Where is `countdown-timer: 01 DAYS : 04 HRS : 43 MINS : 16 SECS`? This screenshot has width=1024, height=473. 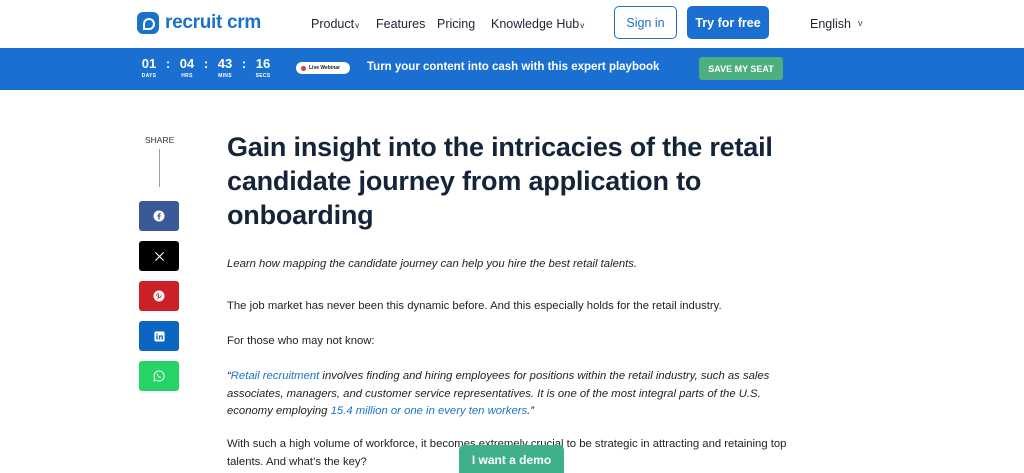 countdown-timer: 01 DAYS : 04 HRS : 43 MINS : 16 SECS is located at coordinates (206, 67).